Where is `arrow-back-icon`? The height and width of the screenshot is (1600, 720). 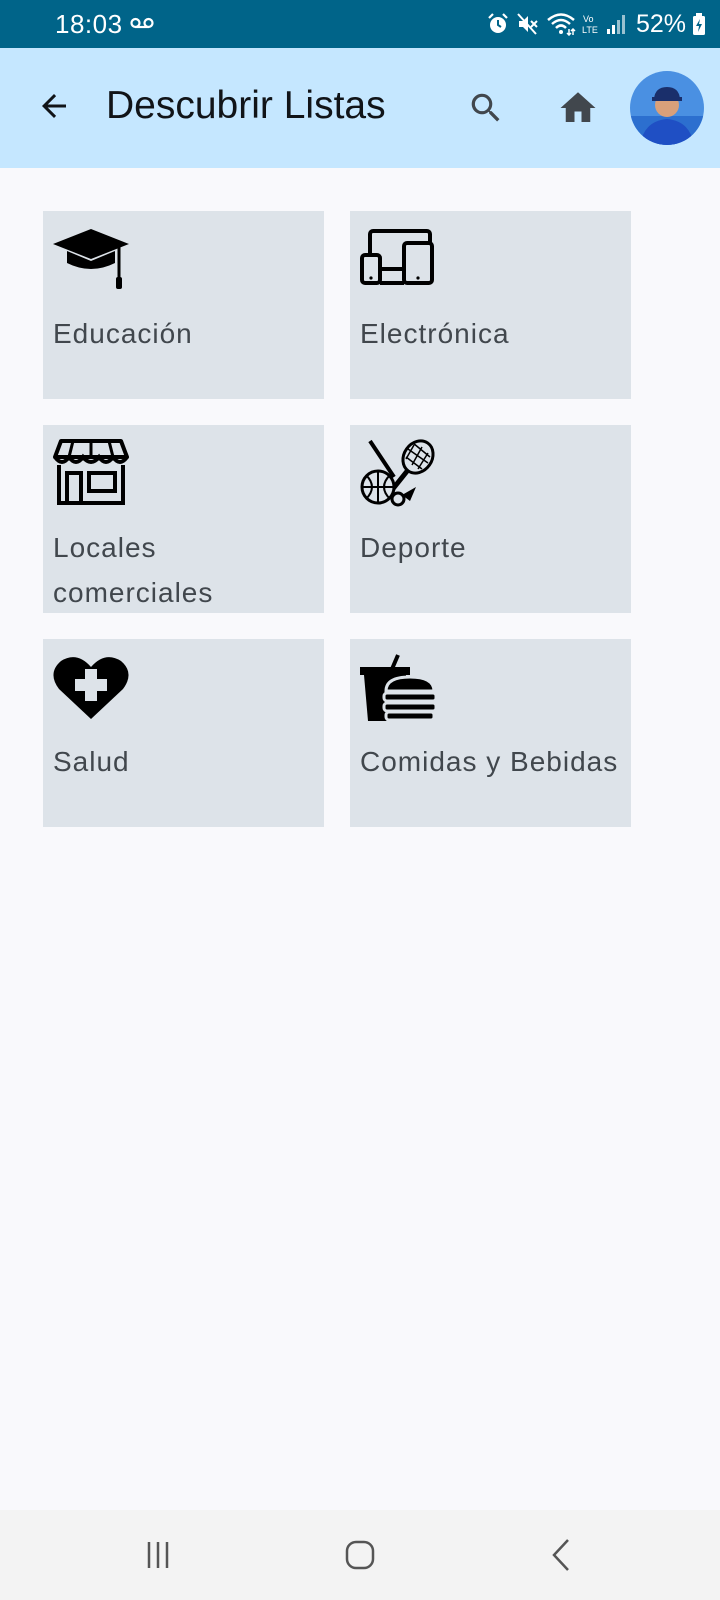 arrow-back-icon is located at coordinates (54, 106).